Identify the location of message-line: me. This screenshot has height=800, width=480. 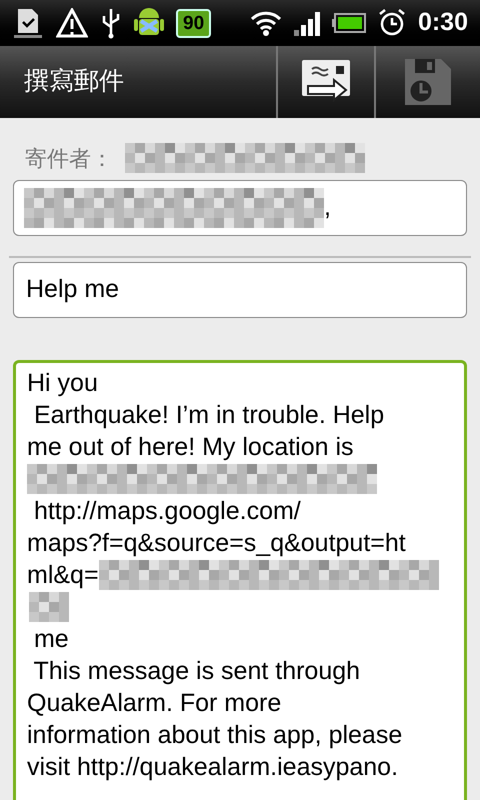
(51, 639).